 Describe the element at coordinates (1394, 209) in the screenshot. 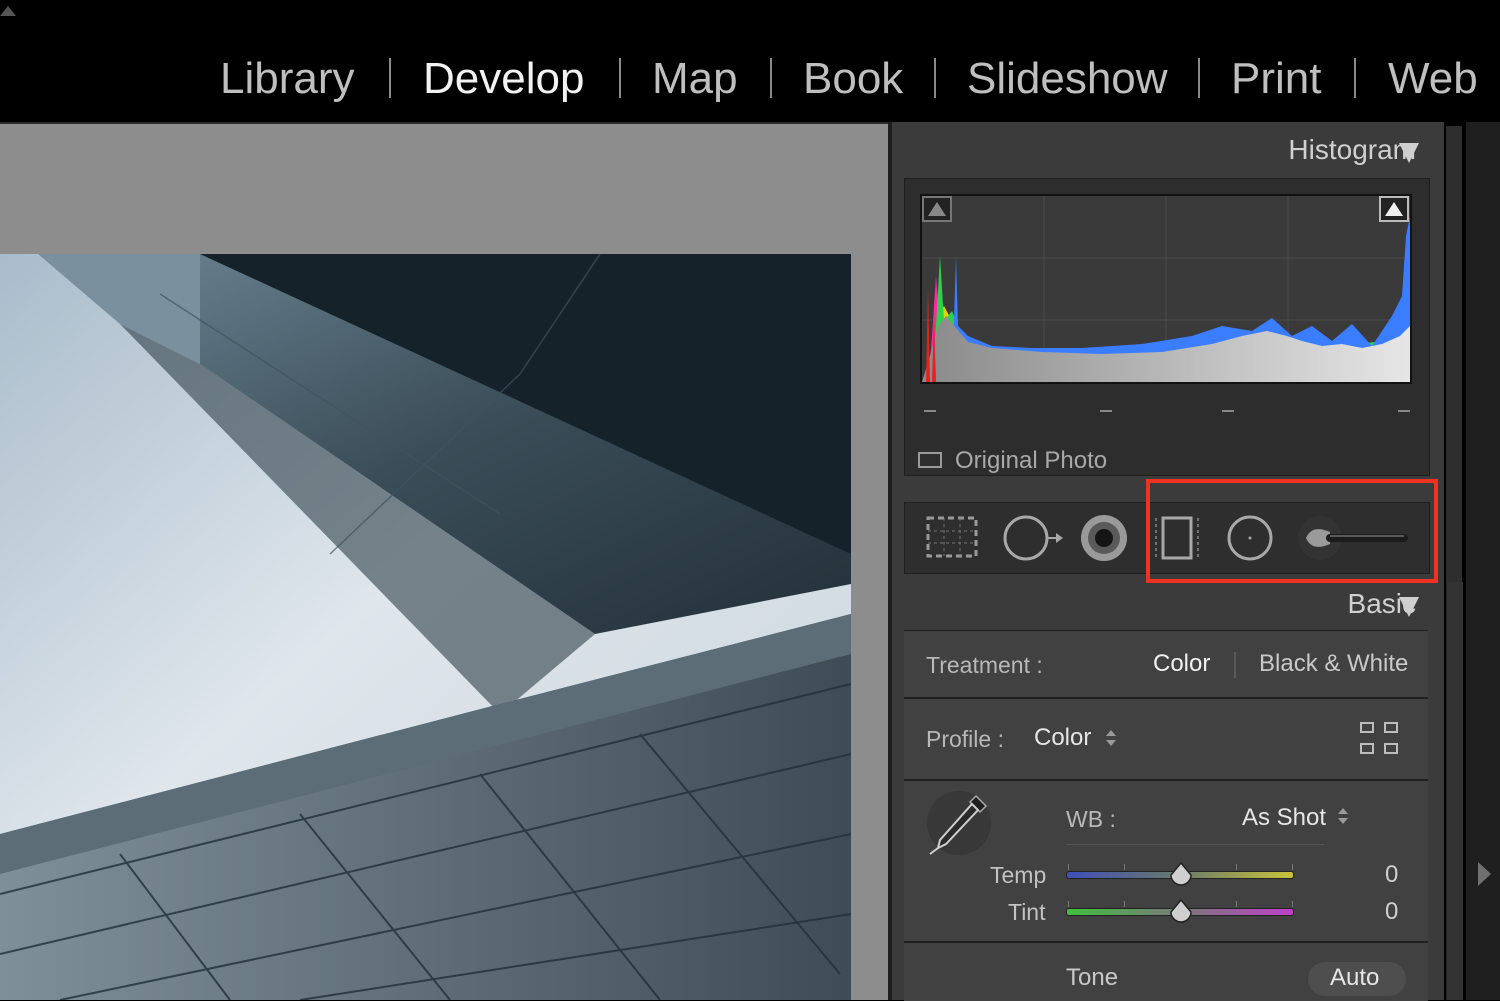

I see `highlight-clipping-toggle` at that location.